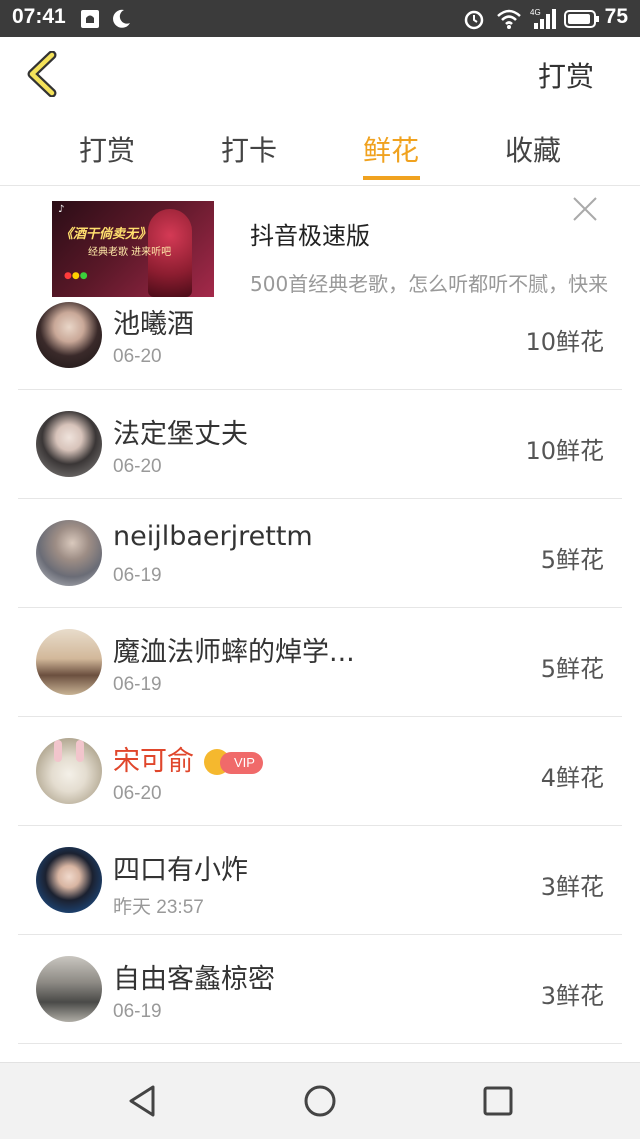  Describe the element at coordinates (130, 252) in the screenshot. I see `ad-image-subtitle: 经典老歌 进来听吧` at that location.